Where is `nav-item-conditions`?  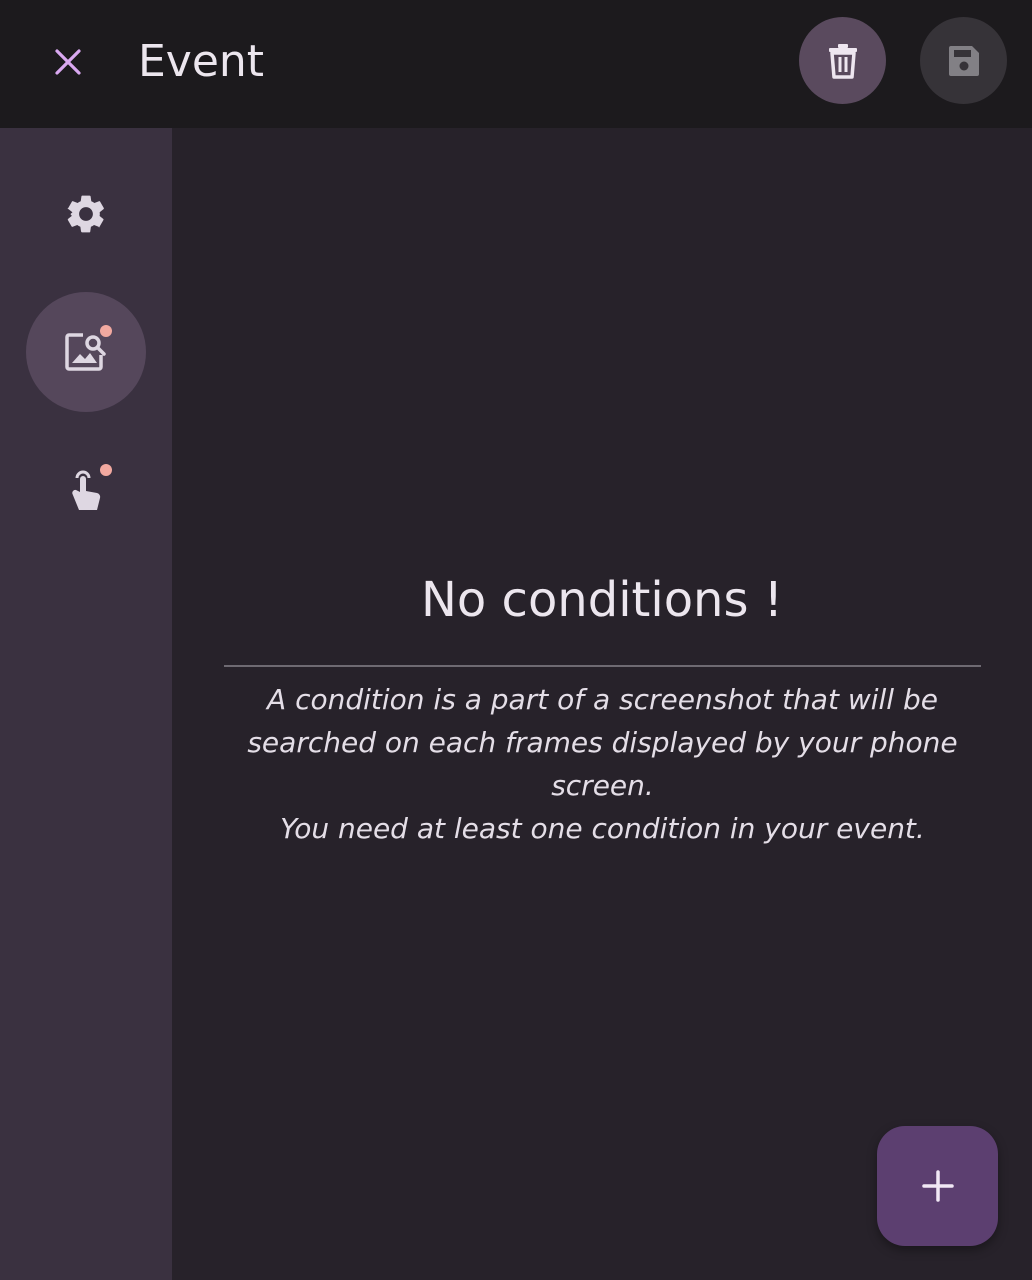
nav-item-conditions is located at coordinates (86, 352).